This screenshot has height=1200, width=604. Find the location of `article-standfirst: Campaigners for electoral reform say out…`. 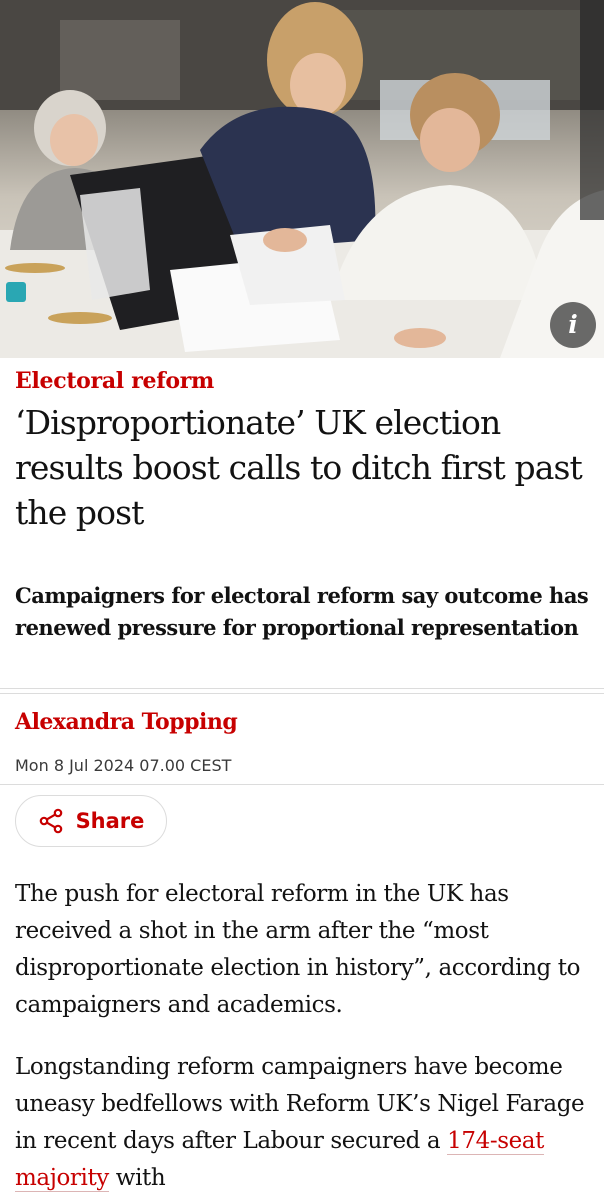

article-standfirst: Campaigners for electoral reform say out… is located at coordinates (302, 611).